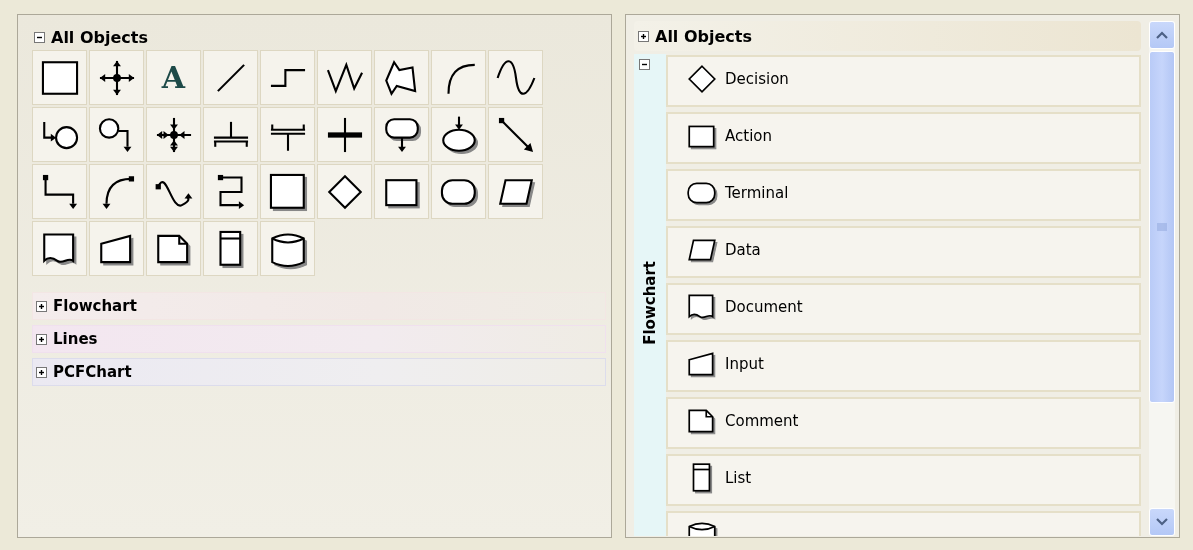 The width and height of the screenshot is (1193, 550). What do you see at coordinates (75, 339) in the screenshot?
I see `category-title: Lines` at bounding box center [75, 339].